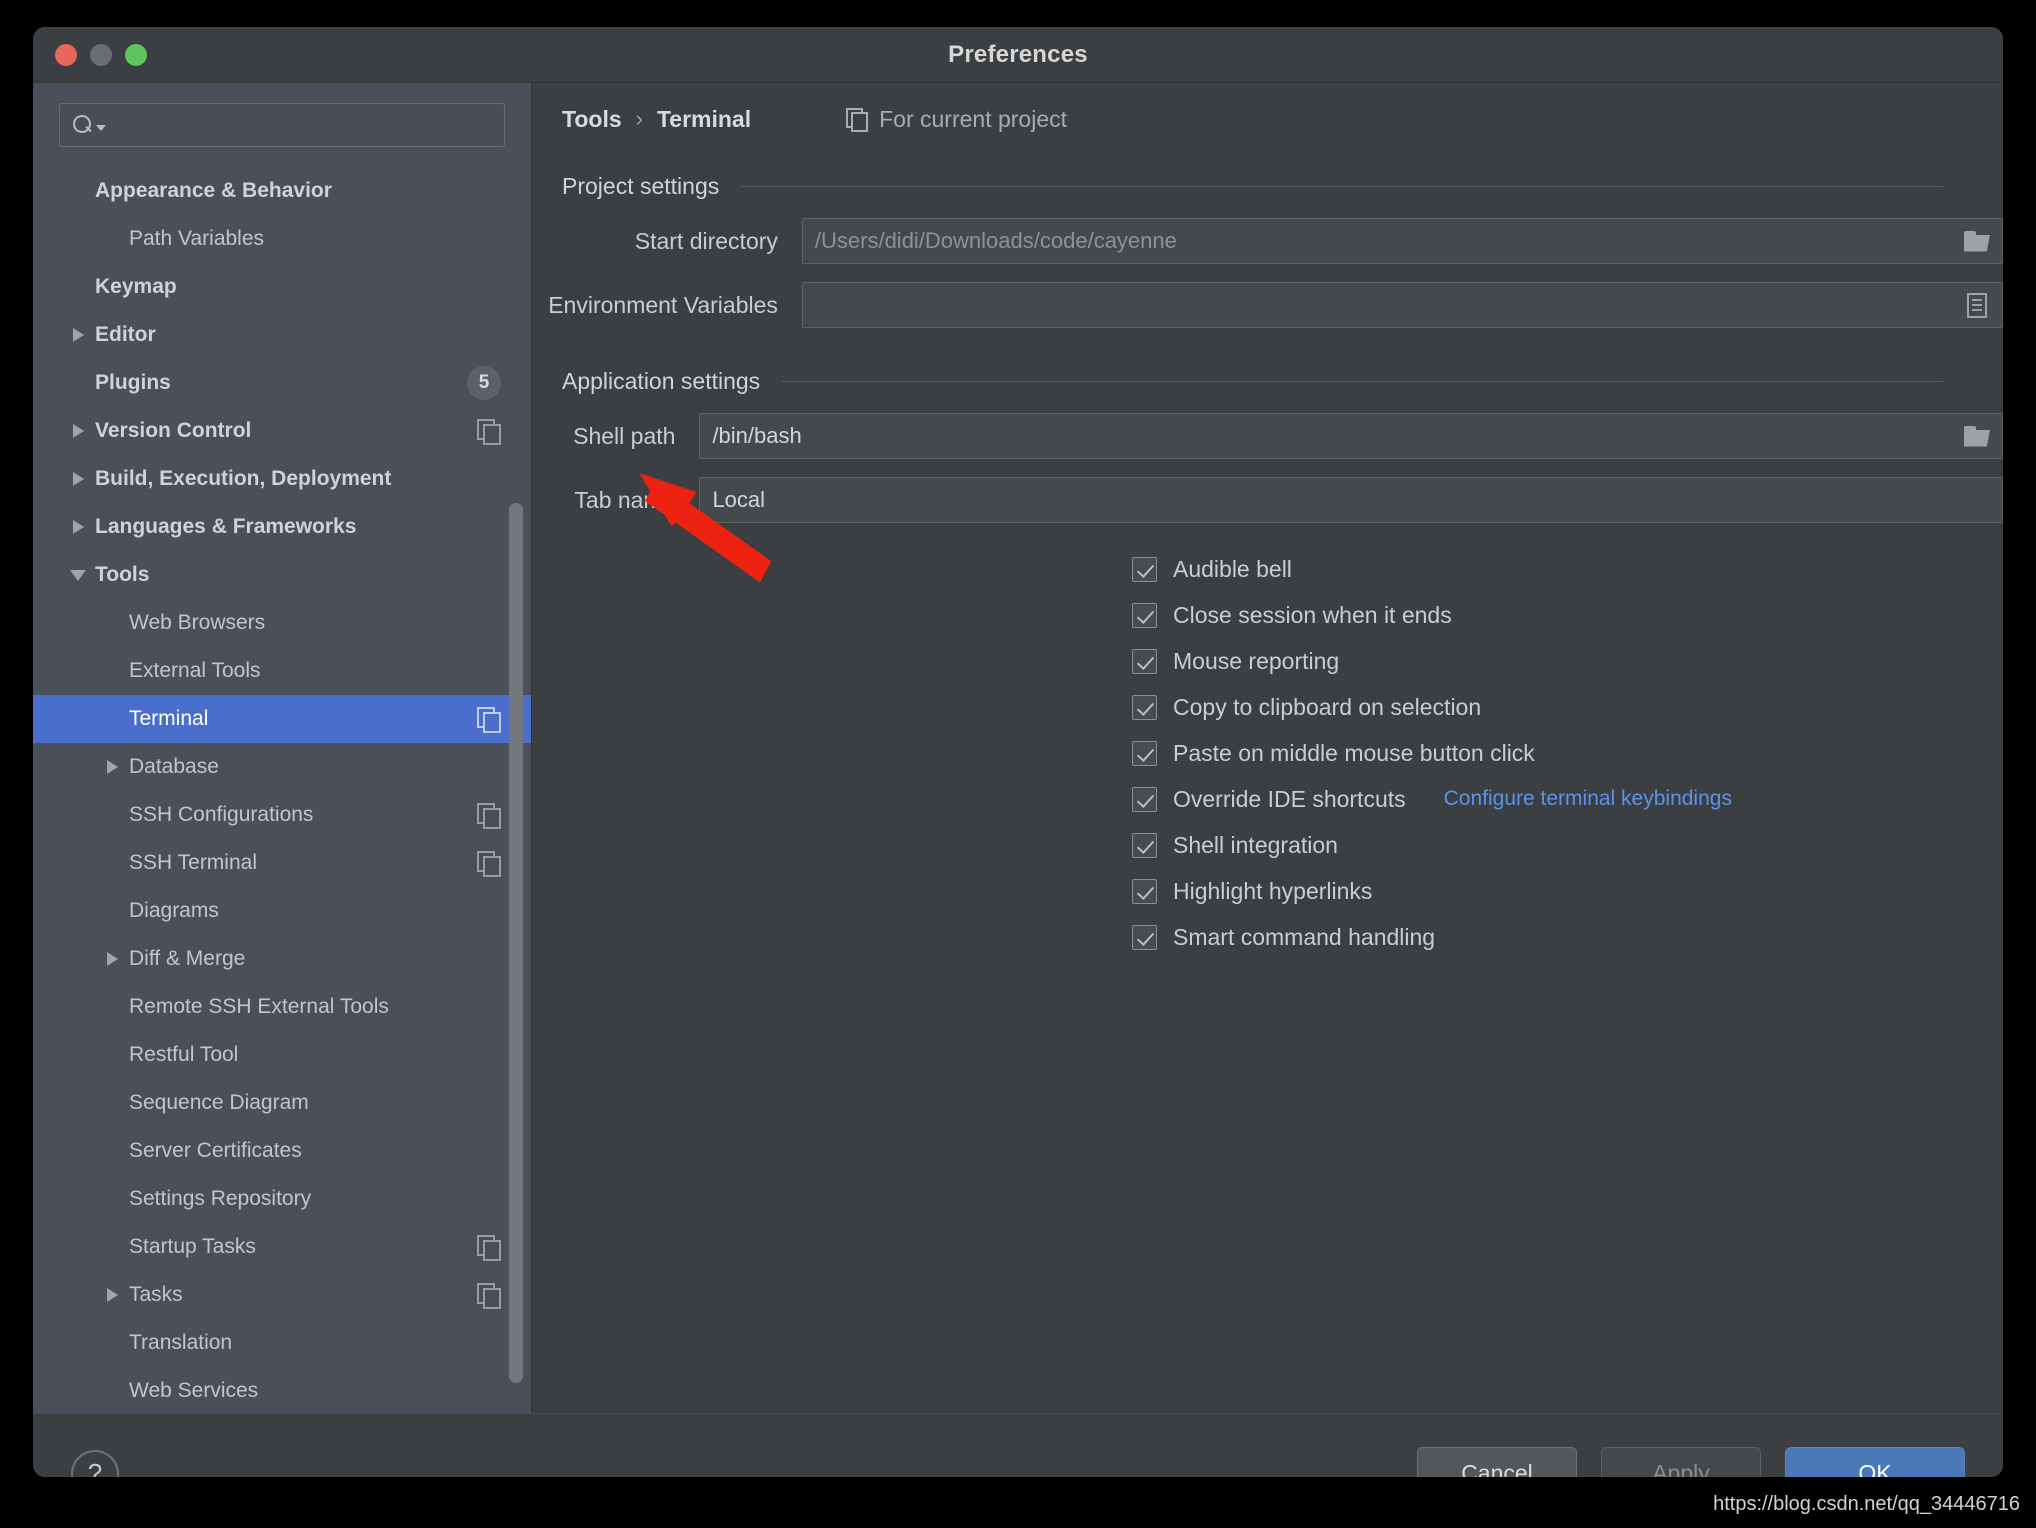 This screenshot has height=1528, width=2036. I want to click on sidebar-item-translation: Translation, so click(282, 1343).